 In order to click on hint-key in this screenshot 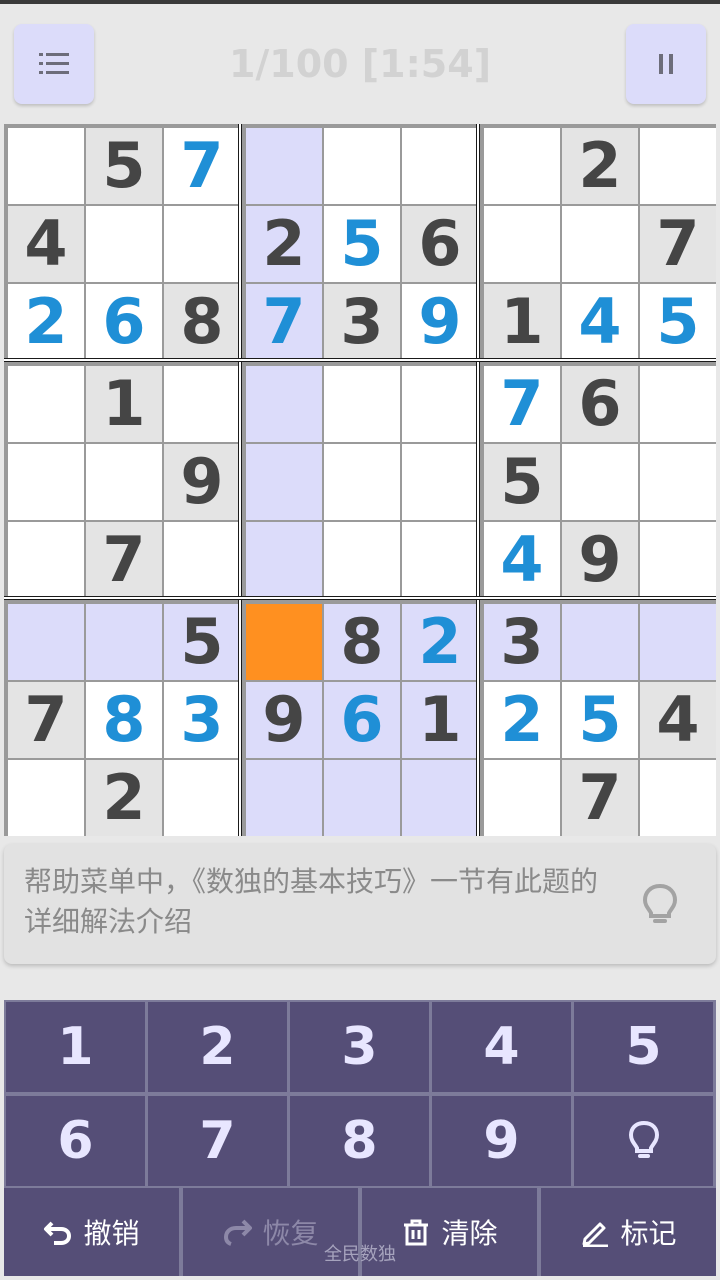, I will do `click(643, 1141)`.